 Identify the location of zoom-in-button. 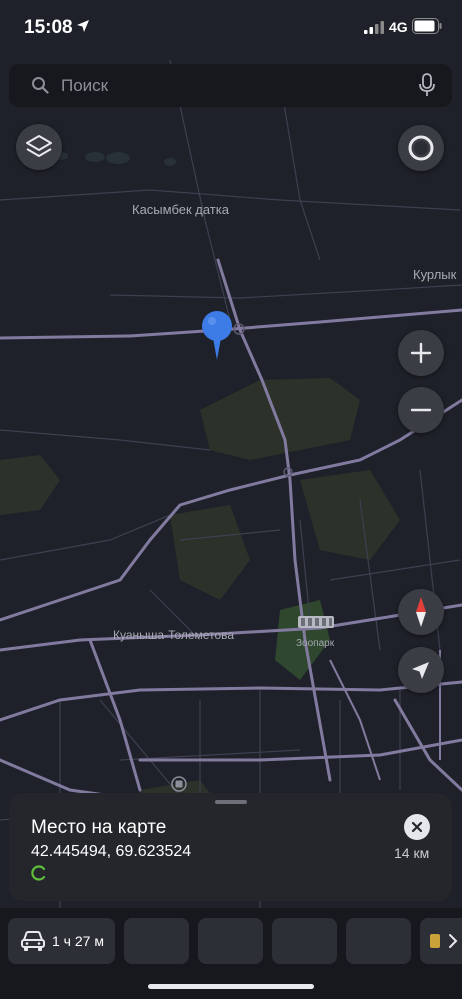
(421, 353).